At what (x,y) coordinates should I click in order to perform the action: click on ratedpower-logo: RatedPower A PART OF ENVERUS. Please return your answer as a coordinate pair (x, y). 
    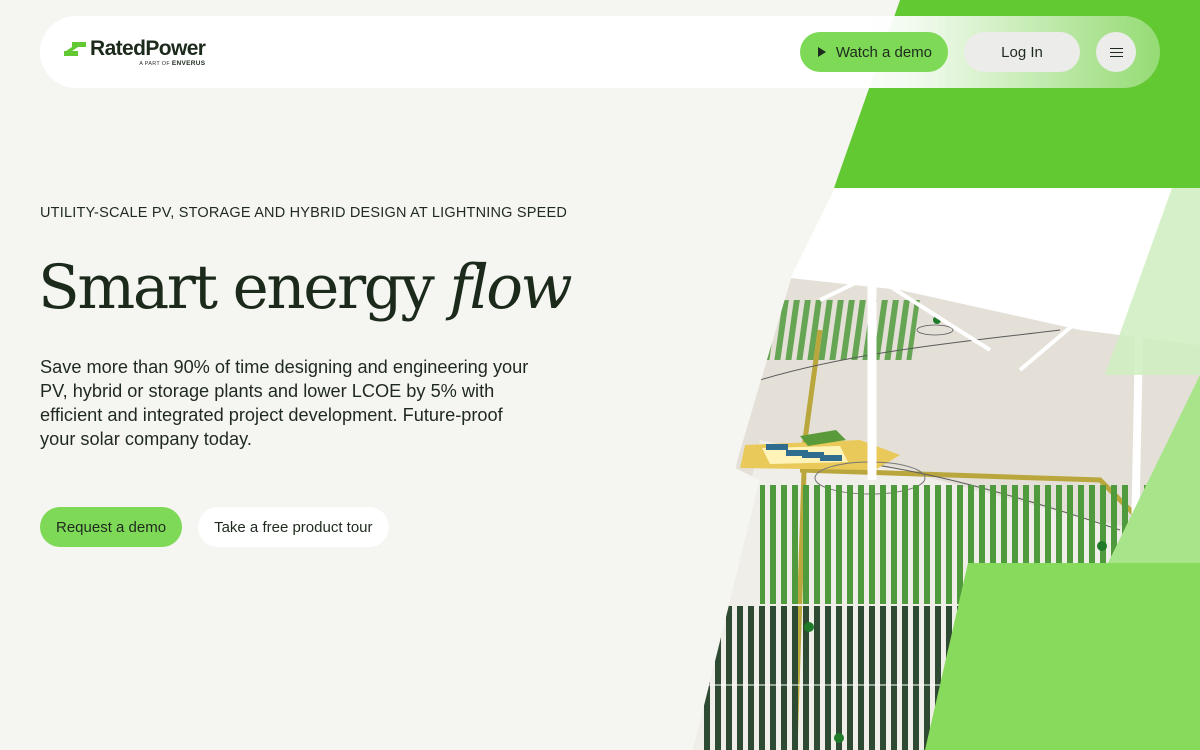
    Looking at the image, I should click on (135, 52).